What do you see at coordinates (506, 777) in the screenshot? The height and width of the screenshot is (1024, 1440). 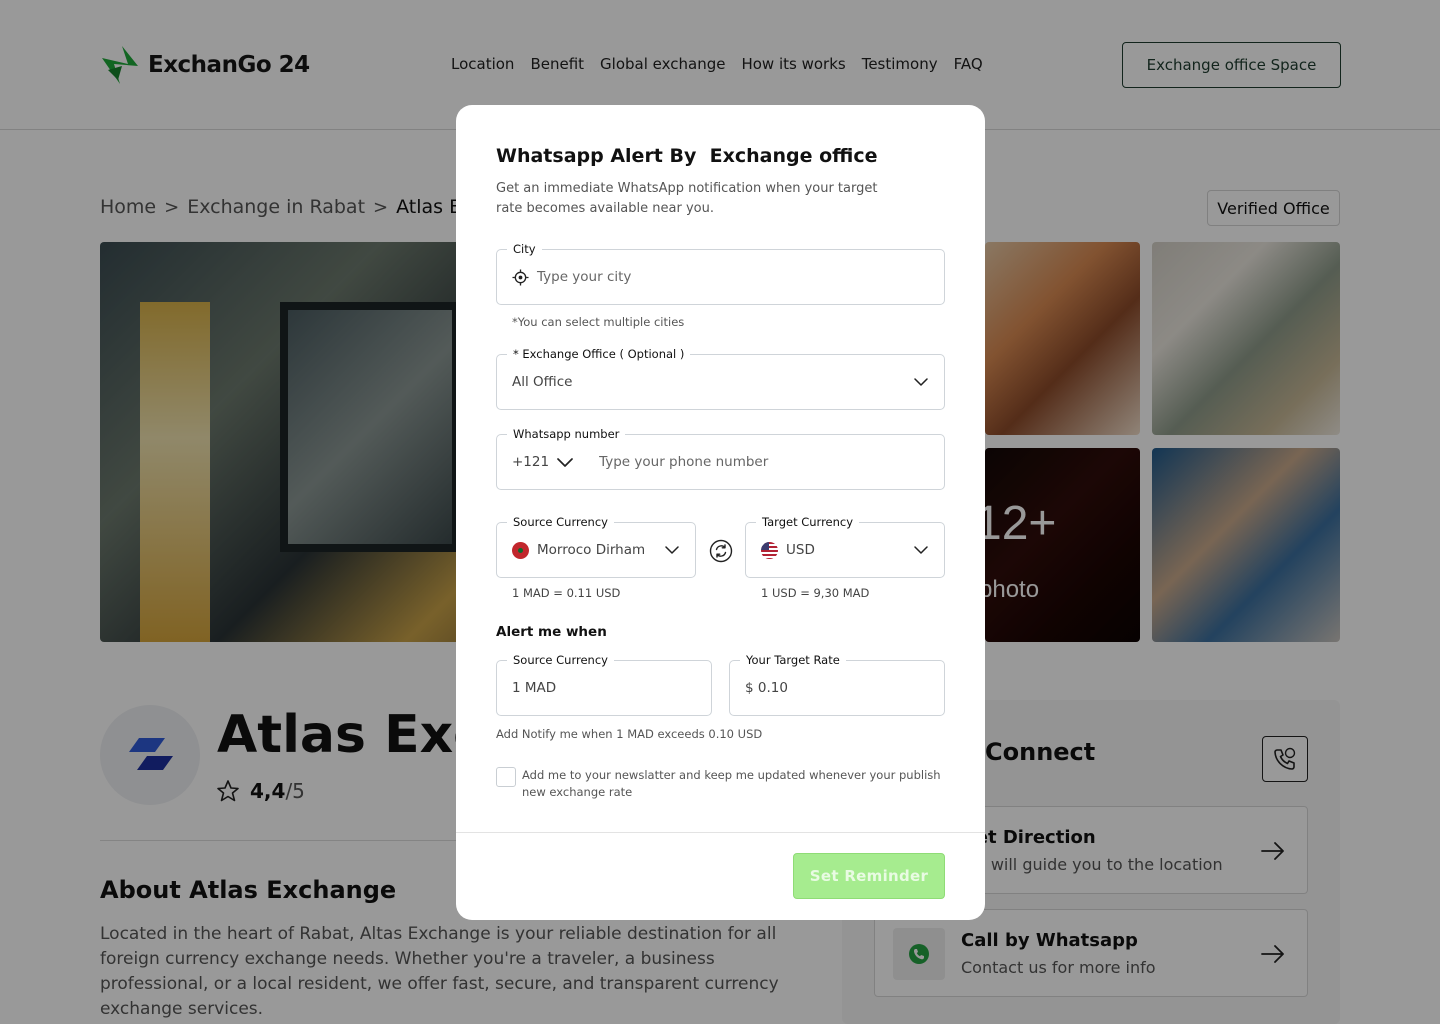 I see `newsletter-checkbox` at bounding box center [506, 777].